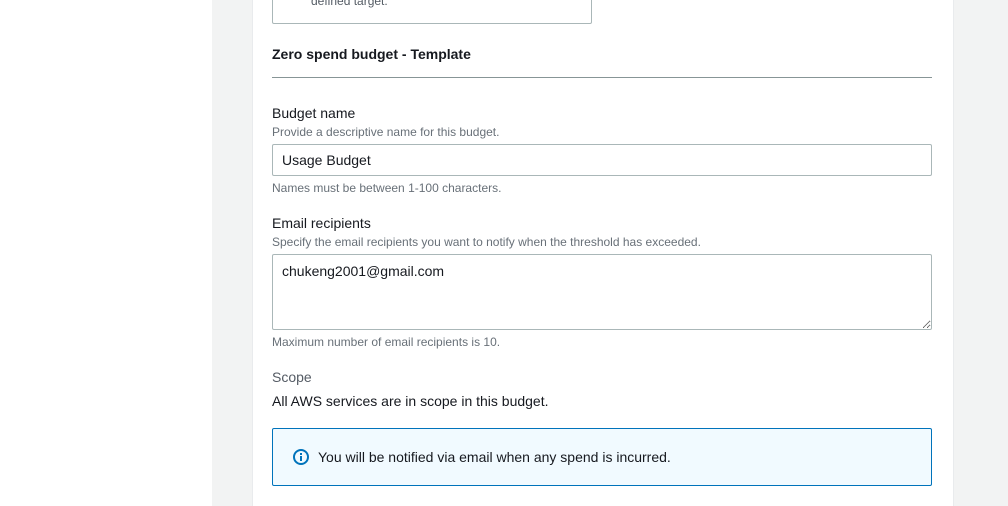  I want to click on section-title: Zero spend budget - Template, so click(371, 54).